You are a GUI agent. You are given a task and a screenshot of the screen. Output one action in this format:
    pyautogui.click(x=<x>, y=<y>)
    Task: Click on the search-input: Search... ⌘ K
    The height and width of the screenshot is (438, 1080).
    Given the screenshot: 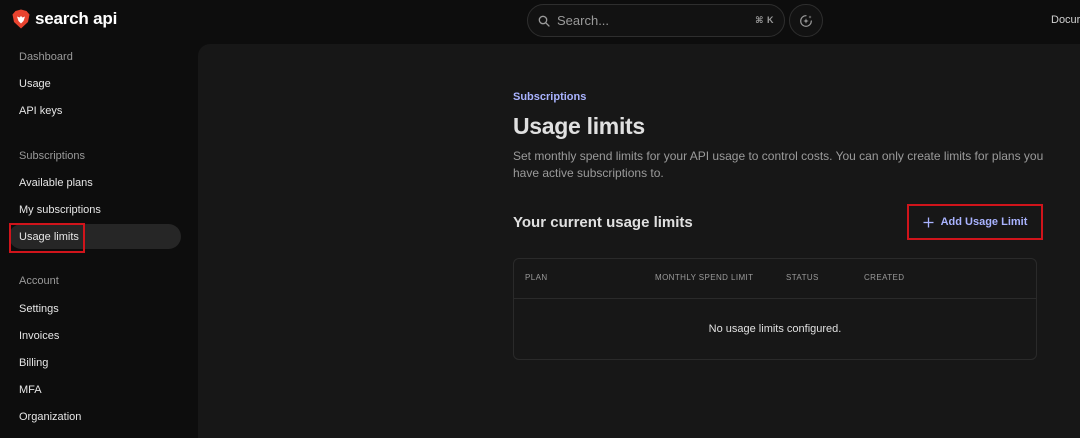 What is the action you would take?
    pyautogui.click(x=656, y=20)
    